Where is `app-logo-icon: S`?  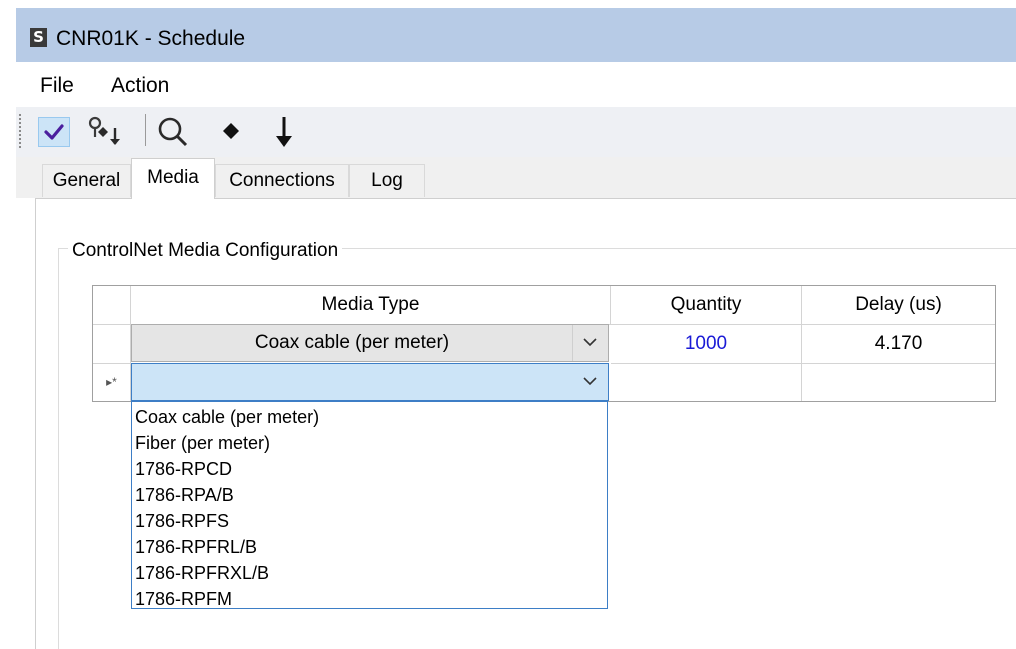 app-logo-icon: S is located at coordinates (38, 37).